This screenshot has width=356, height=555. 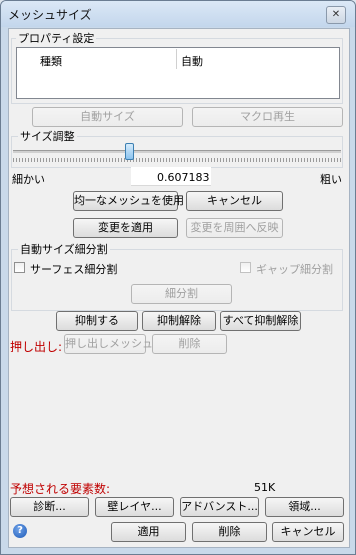 I want to click on column-header-auto: 自動, so click(x=192, y=61).